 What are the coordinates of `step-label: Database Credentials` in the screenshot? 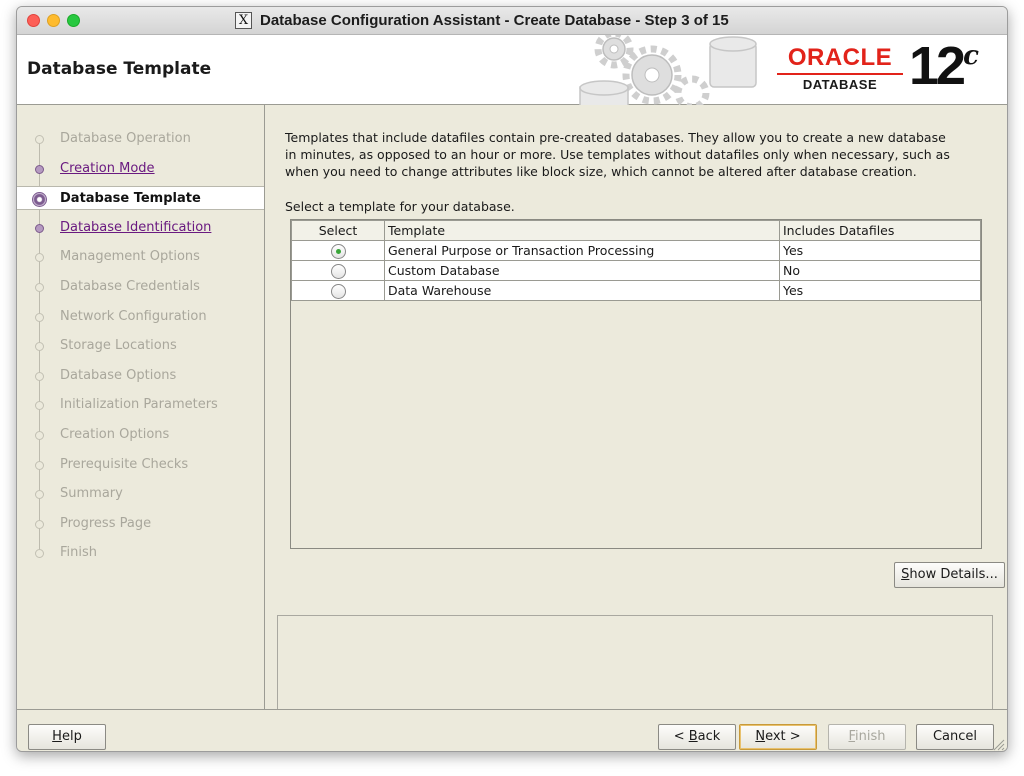 It's located at (130, 286).